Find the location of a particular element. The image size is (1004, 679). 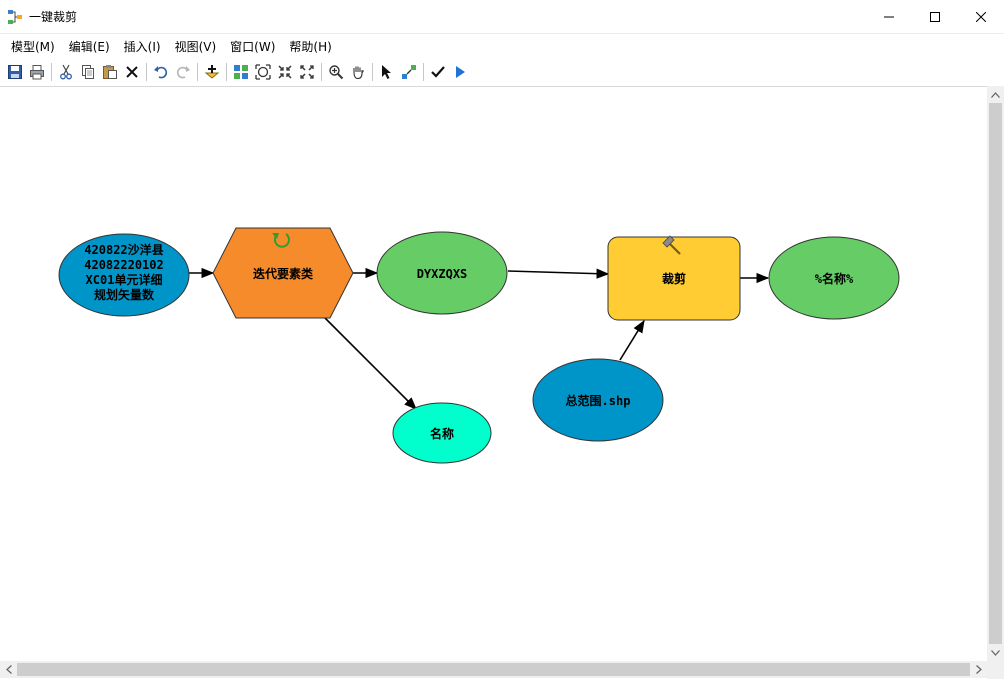

paste-button is located at coordinates (110, 72).